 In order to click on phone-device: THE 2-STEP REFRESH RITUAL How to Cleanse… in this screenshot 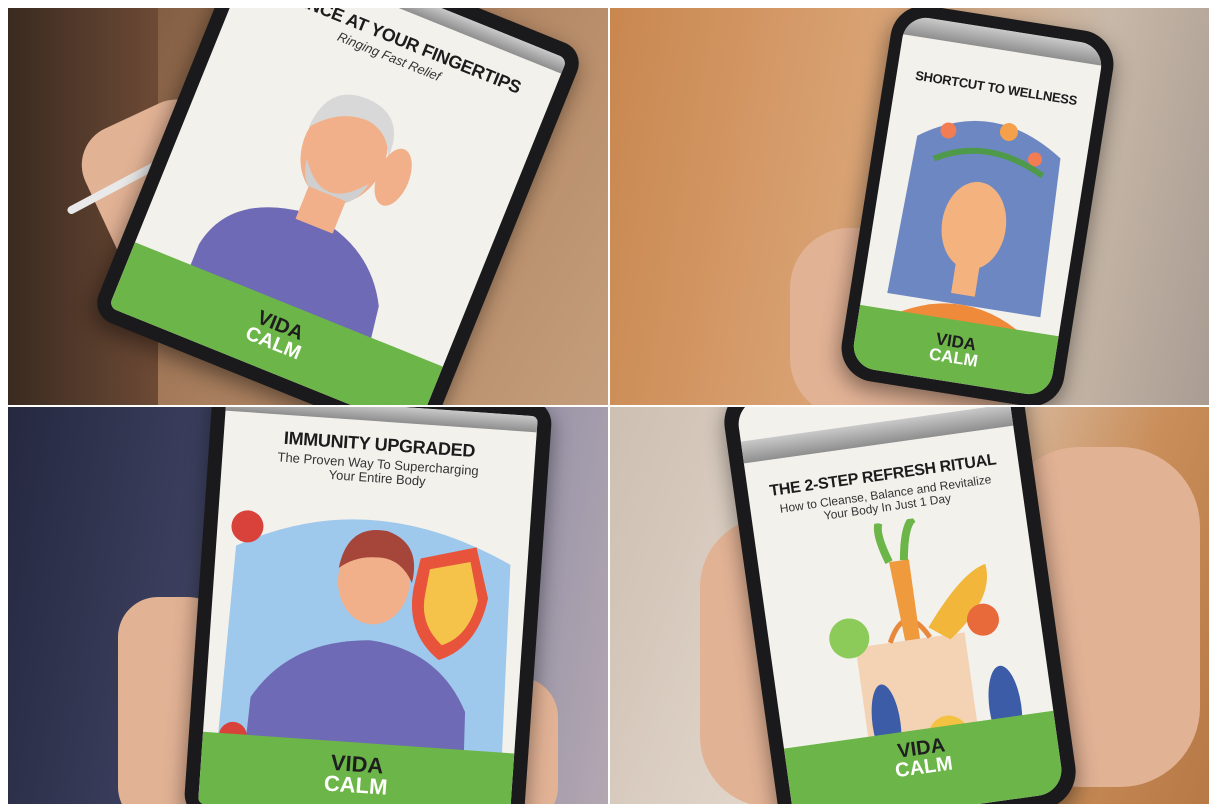, I will do `click(900, 605)`.